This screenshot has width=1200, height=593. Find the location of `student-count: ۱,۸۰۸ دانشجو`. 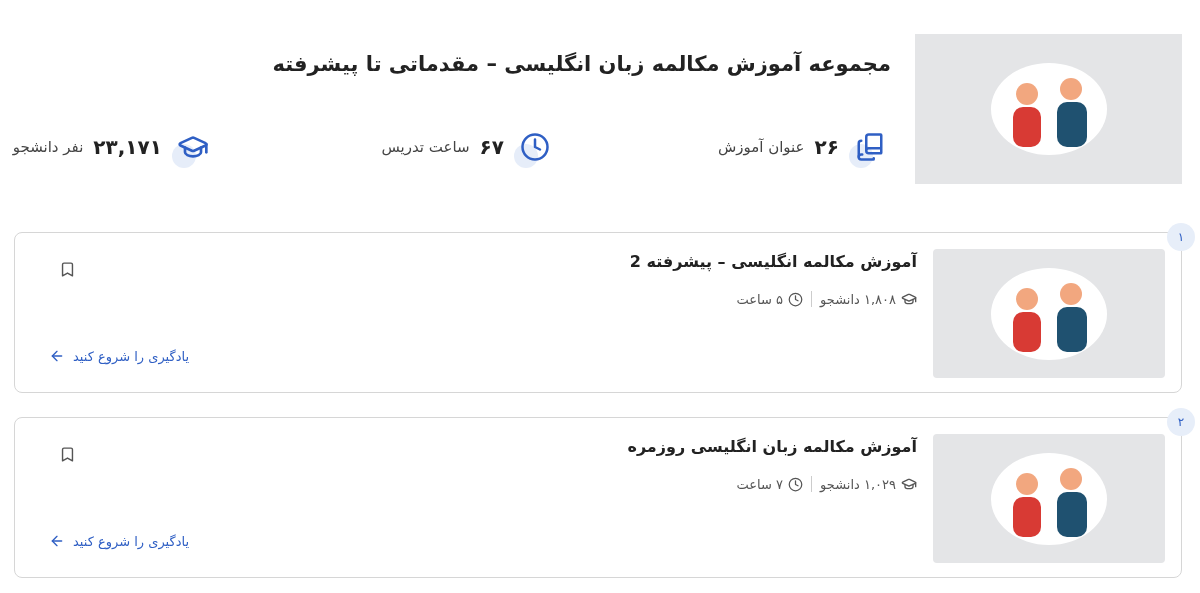

student-count: ۱,۸۰۸ دانشجو is located at coordinates (858, 299).